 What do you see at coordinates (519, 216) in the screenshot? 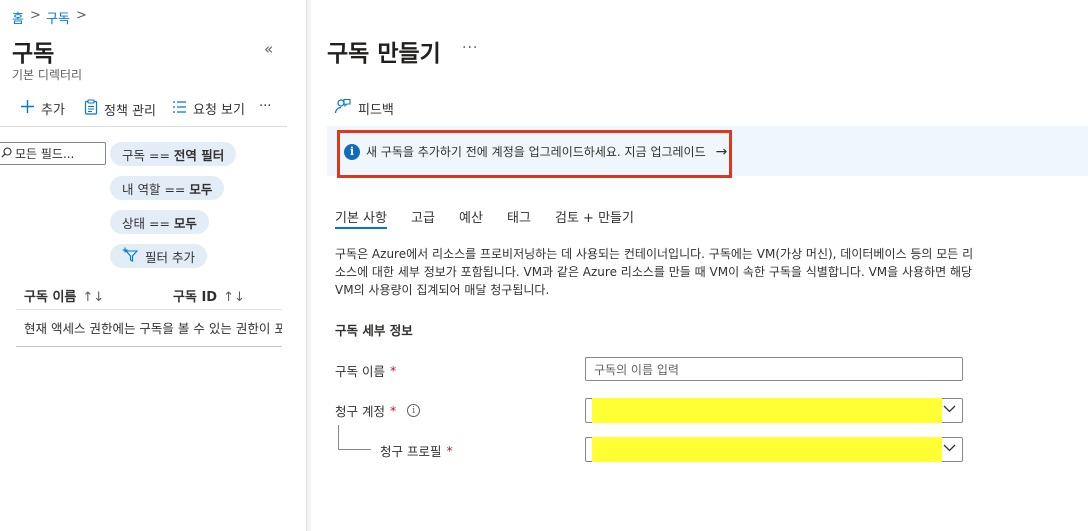
I see `tab-tags: 태그` at bounding box center [519, 216].